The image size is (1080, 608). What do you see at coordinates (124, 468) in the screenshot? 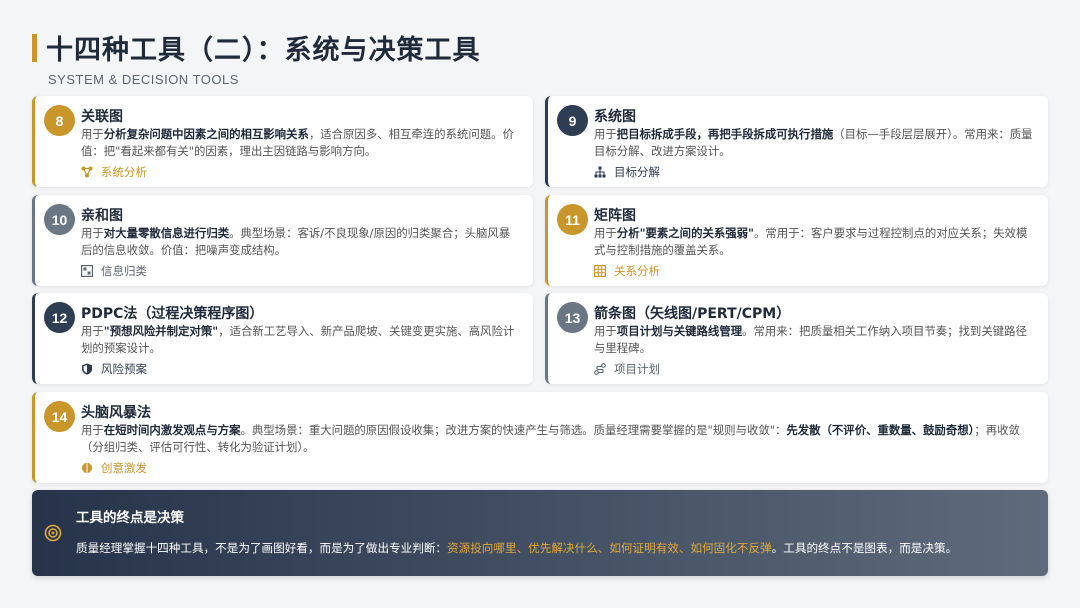
I see `card-tag-label: 创意激发` at bounding box center [124, 468].